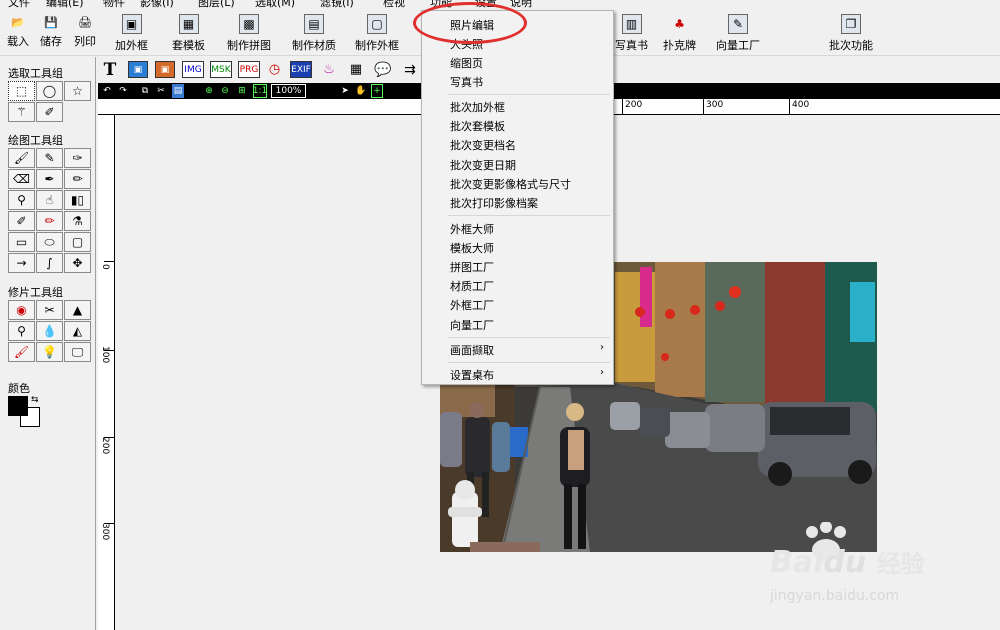  Describe the element at coordinates (77, 200) in the screenshot. I see `gradient-icon: ▮▯` at that location.